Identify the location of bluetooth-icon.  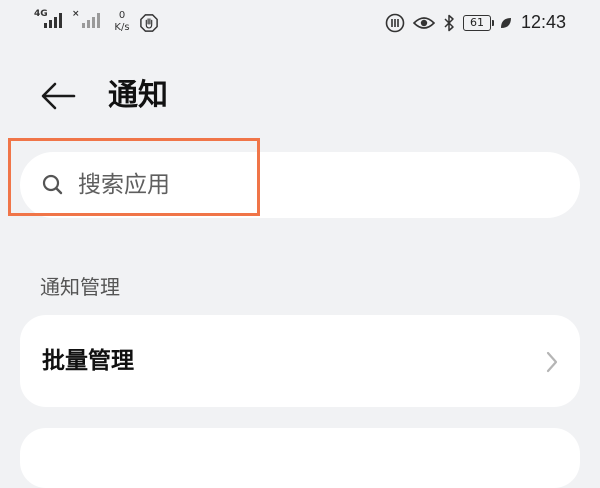
(449, 22).